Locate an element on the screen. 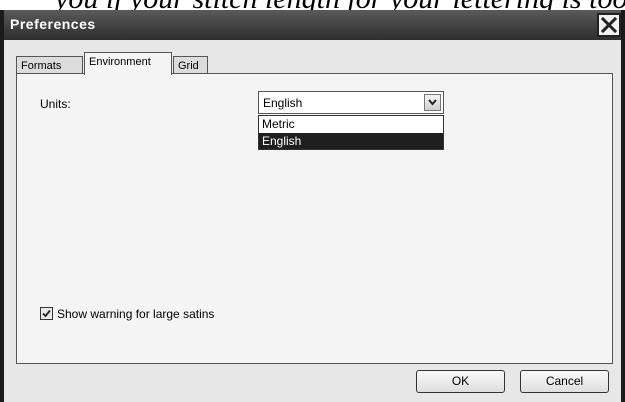 This screenshot has height=402, width=625. cancel-button: Cancel is located at coordinates (564, 381).